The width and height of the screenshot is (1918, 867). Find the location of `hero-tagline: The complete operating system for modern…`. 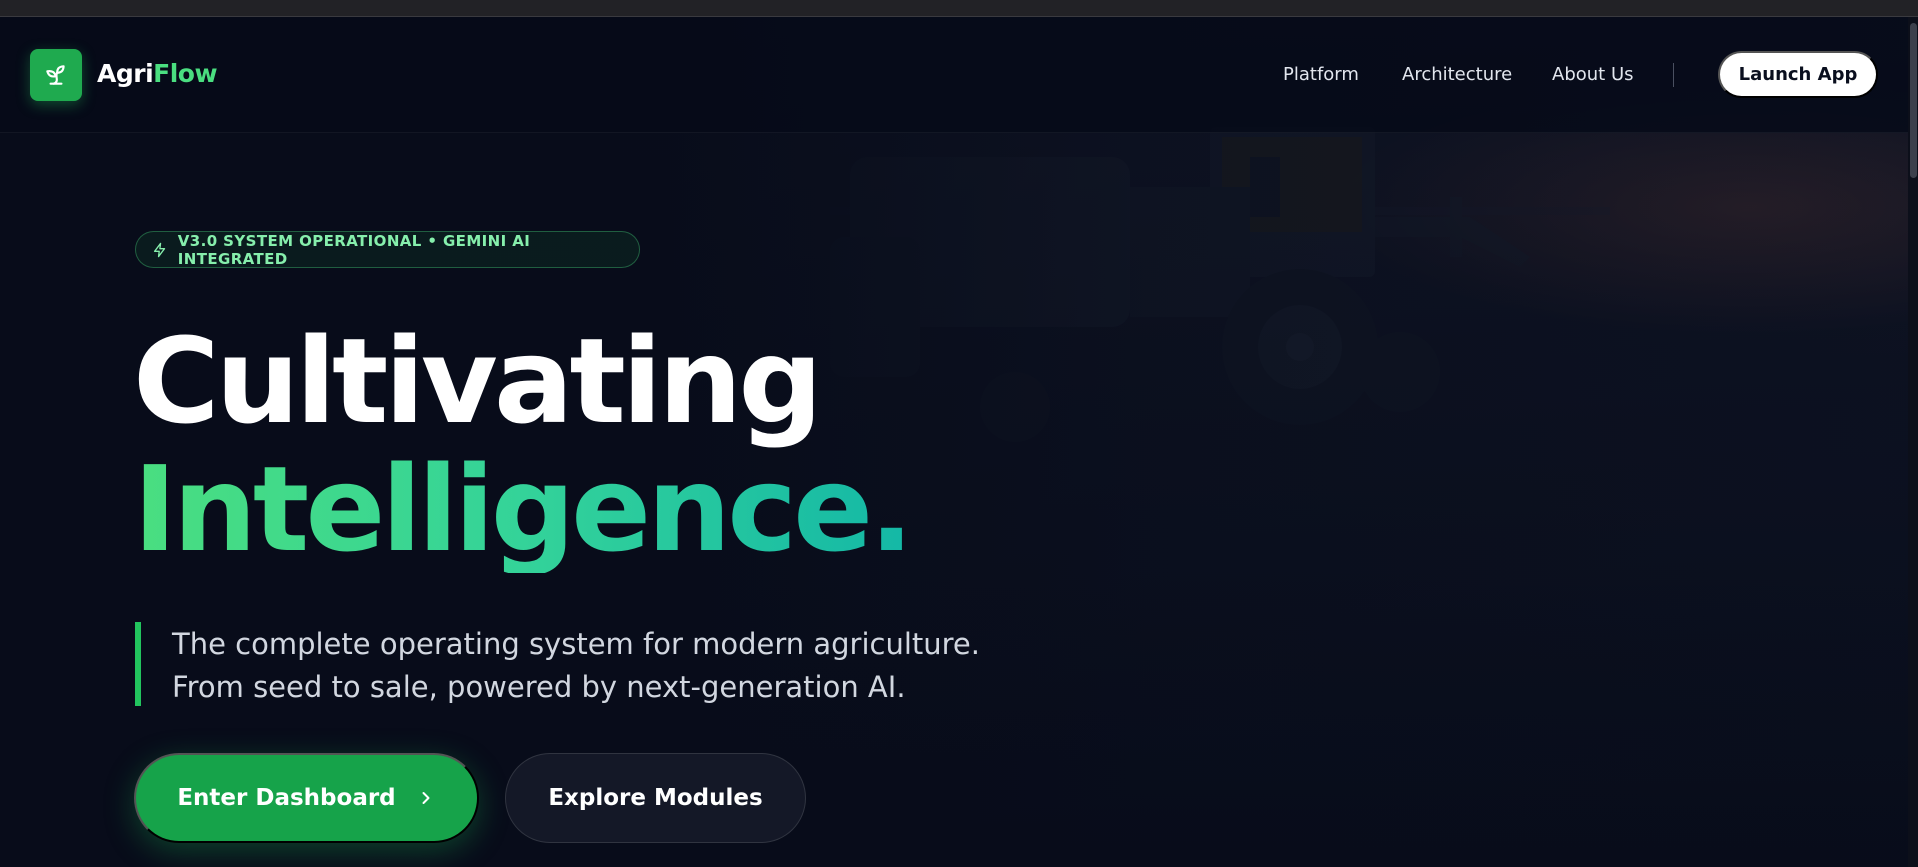

hero-tagline: The complete operating system for modern… is located at coordinates (576, 666).